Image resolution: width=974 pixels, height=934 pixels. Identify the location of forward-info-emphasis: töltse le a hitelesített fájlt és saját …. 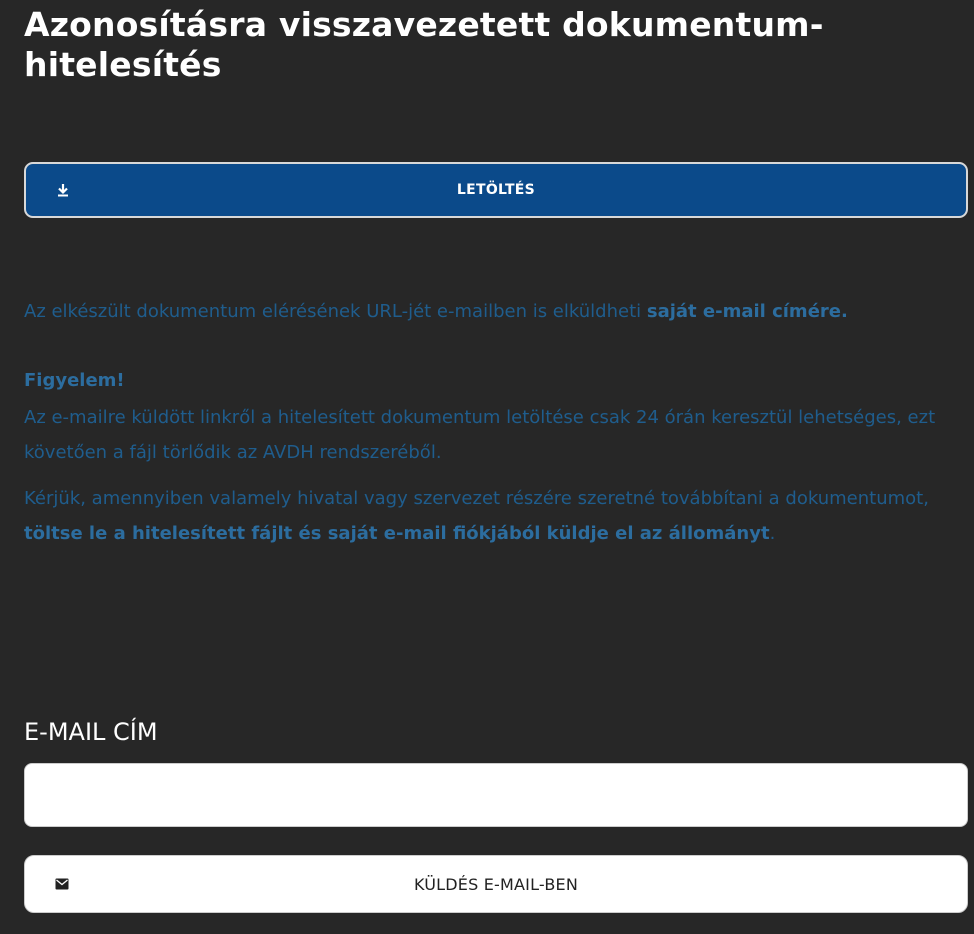
(397, 533).